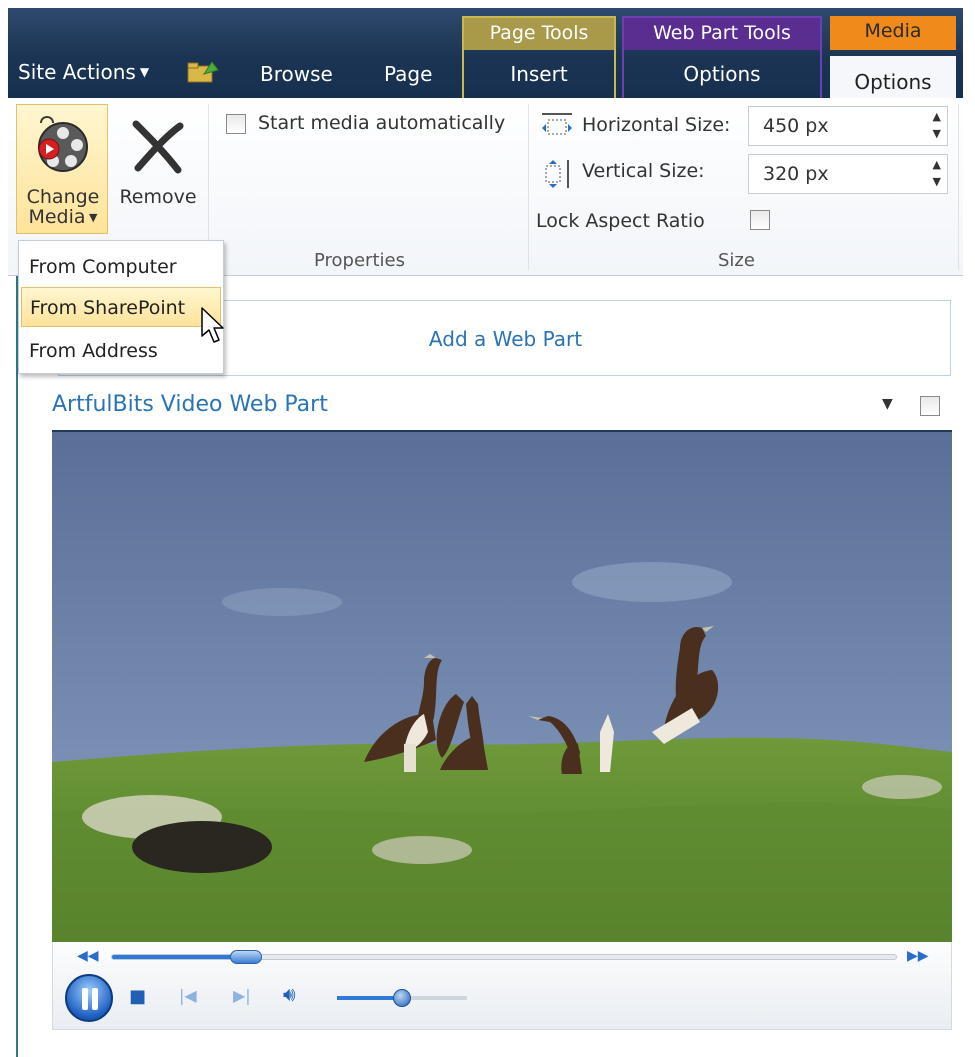 Image resolution: width=975 pixels, height=1057 pixels. Describe the element at coordinates (158, 147) in the screenshot. I see `remove-x-icon` at that location.